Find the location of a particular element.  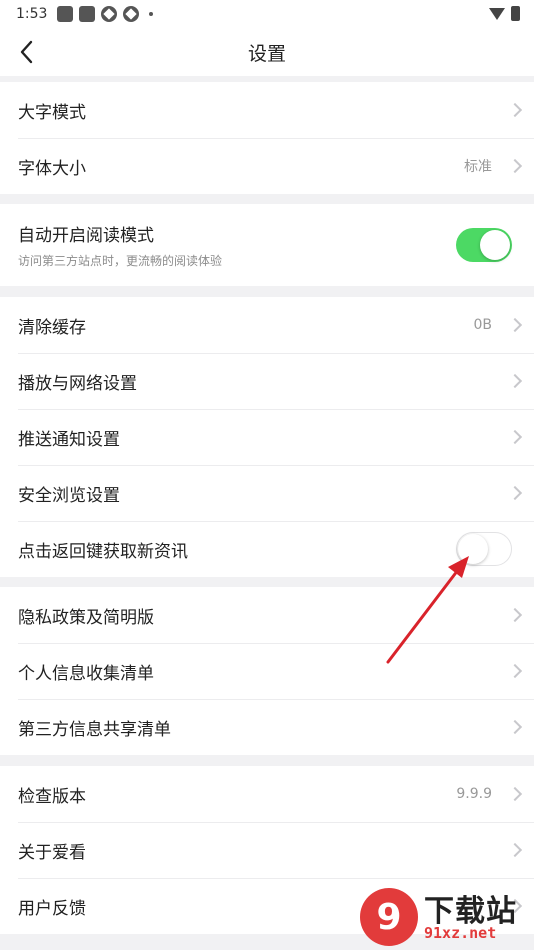

row-value: 标准 is located at coordinates (478, 167).